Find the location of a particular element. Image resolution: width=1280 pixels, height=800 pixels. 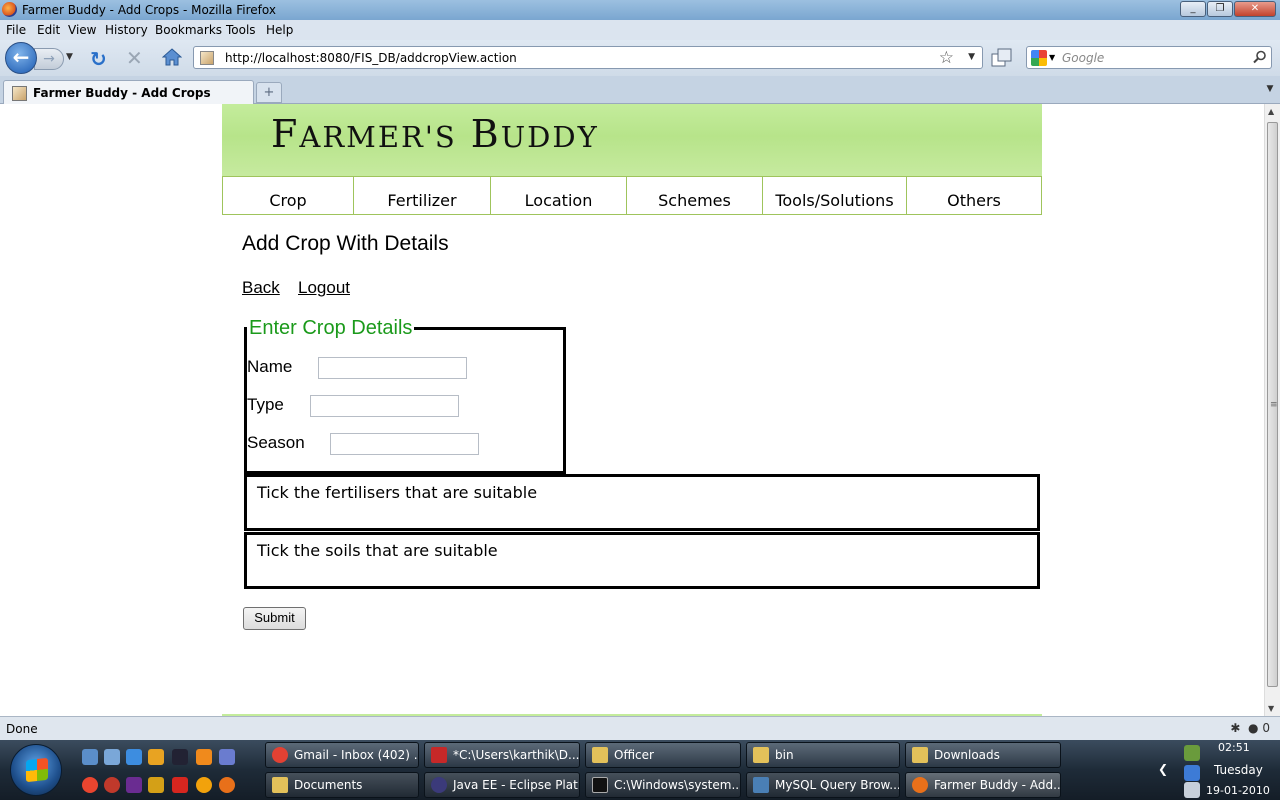

quicklaunch-tool-icon is located at coordinates (156, 785).